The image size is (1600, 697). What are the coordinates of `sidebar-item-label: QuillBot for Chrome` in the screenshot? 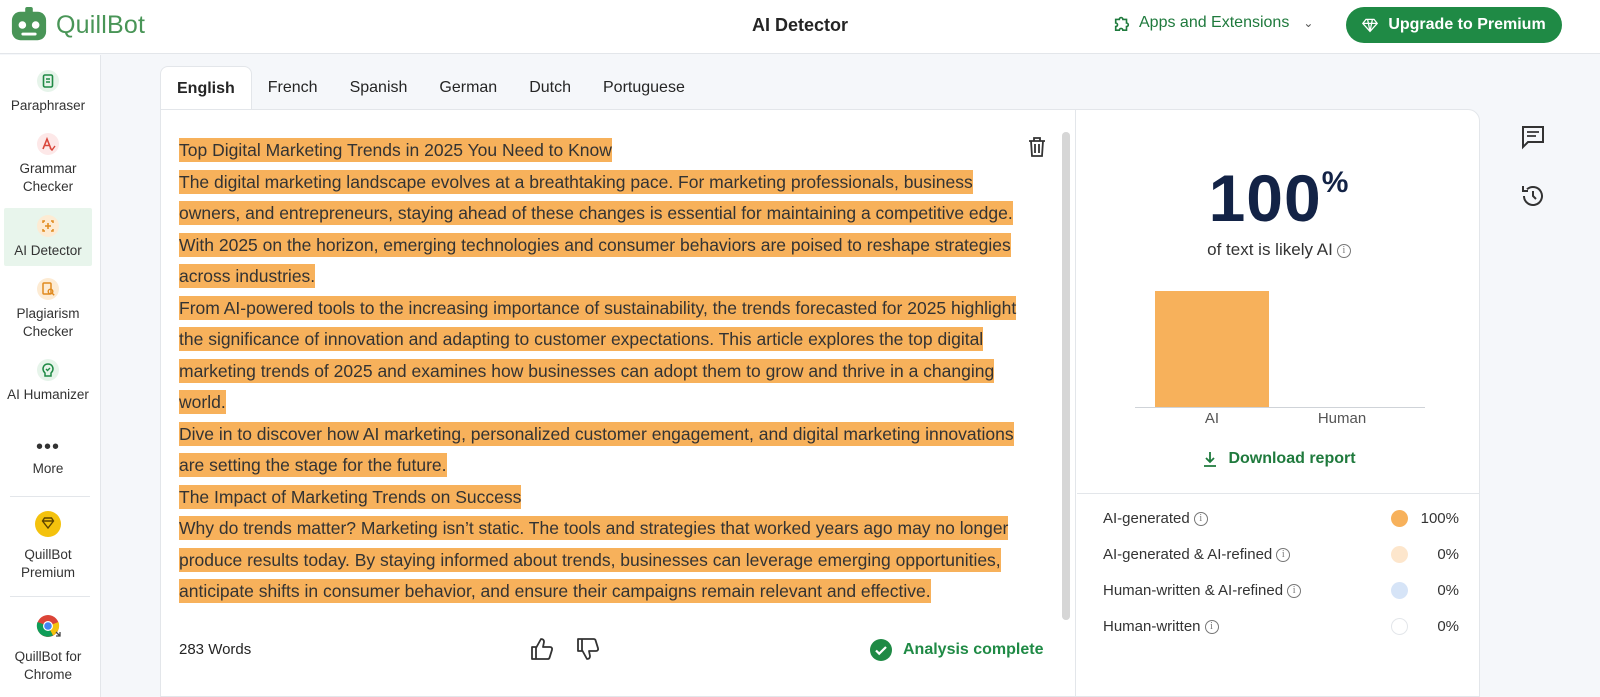 It's located at (48, 665).